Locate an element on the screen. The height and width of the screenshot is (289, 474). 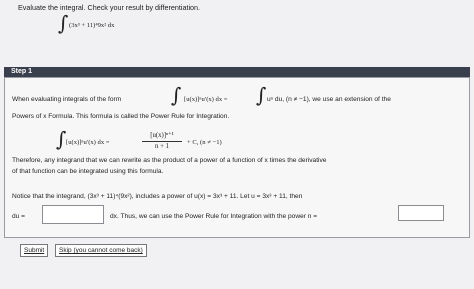
rule-denominator: n + 1 is located at coordinates (162, 146).